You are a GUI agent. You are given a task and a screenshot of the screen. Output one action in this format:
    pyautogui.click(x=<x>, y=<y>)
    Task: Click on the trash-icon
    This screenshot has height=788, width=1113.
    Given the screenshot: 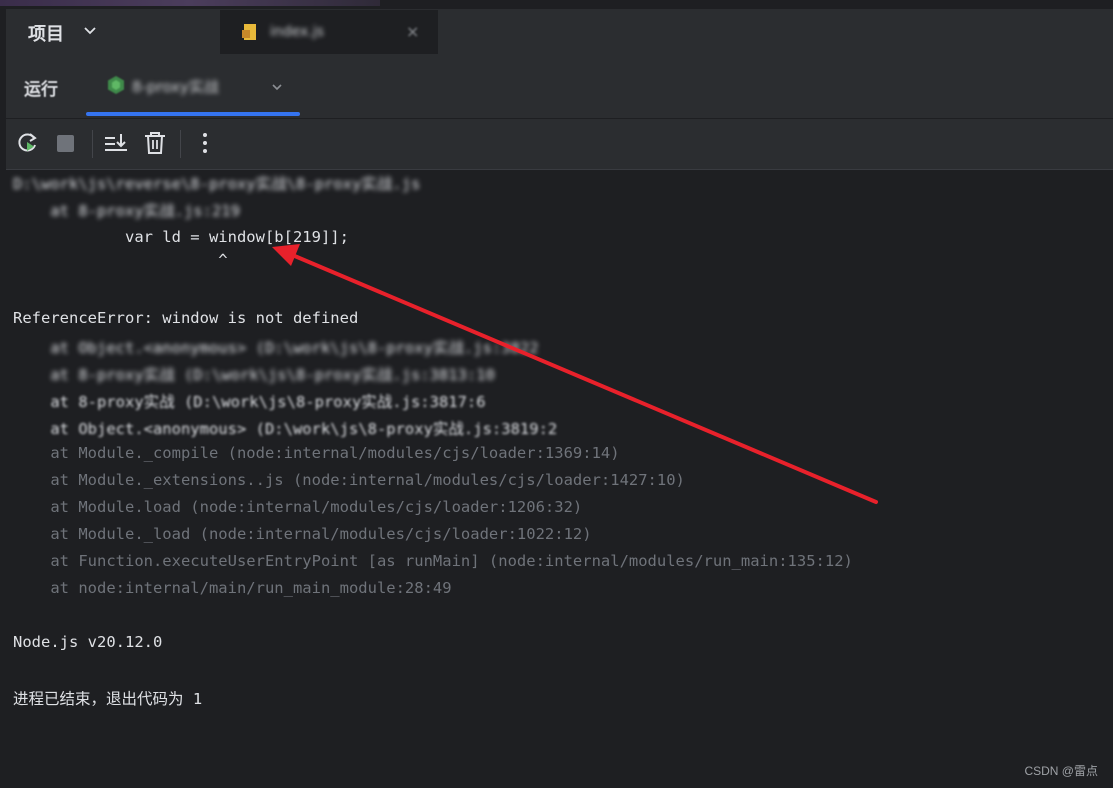 What is the action you would take?
    pyautogui.click(x=155, y=143)
    